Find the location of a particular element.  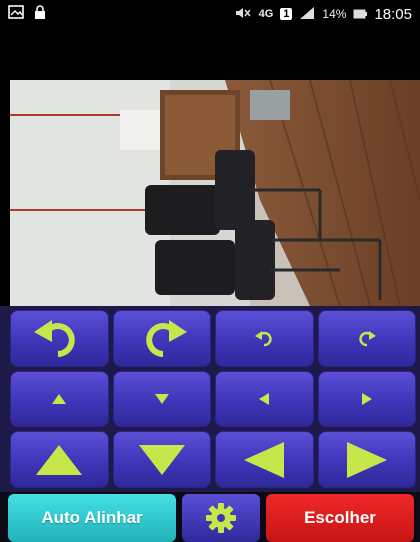

battery-percent: 14% is located at coordinates (334, 14).